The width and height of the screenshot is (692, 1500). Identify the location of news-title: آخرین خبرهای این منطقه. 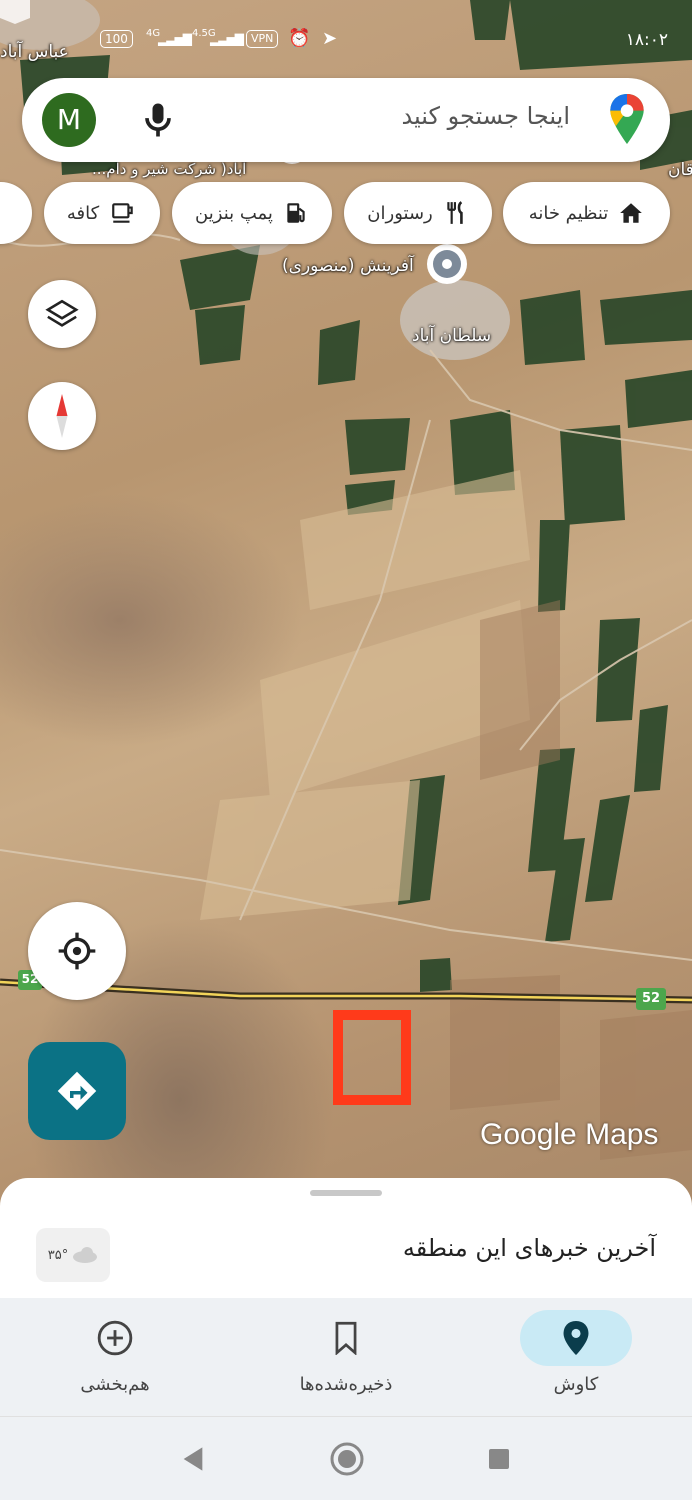
(529, 1248).